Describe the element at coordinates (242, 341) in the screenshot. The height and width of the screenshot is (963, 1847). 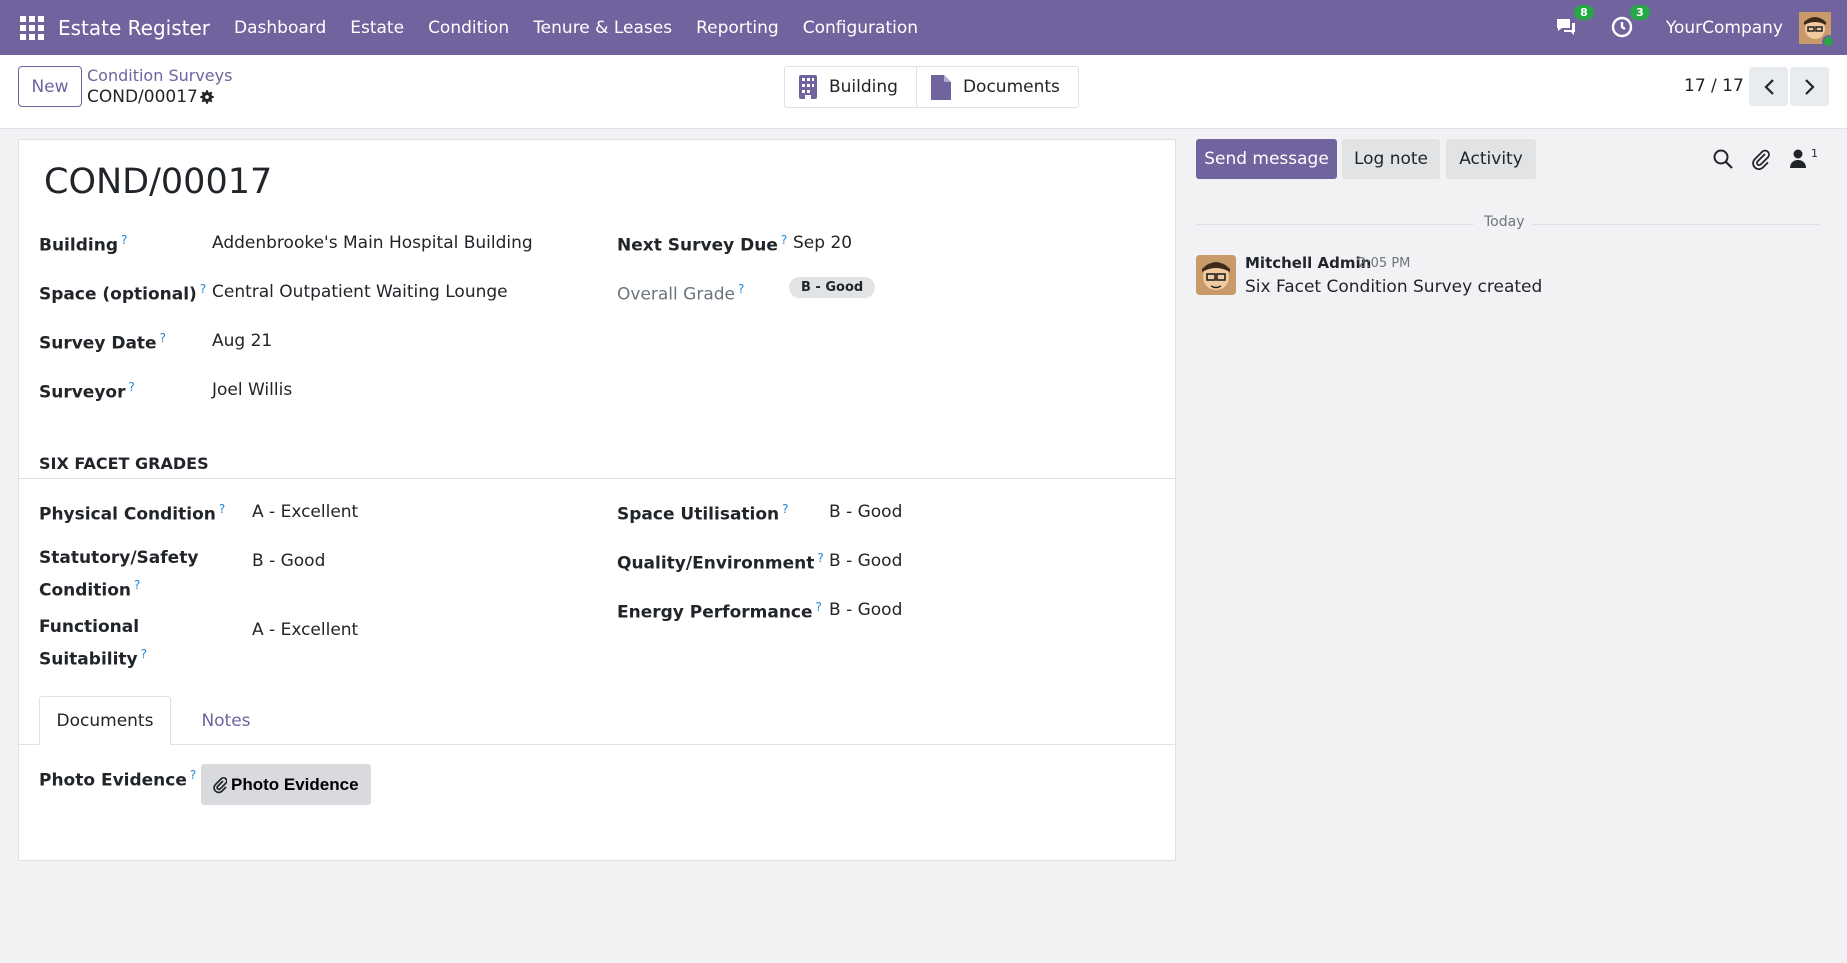
I see `survey-date-value: Aug 21` at that location.